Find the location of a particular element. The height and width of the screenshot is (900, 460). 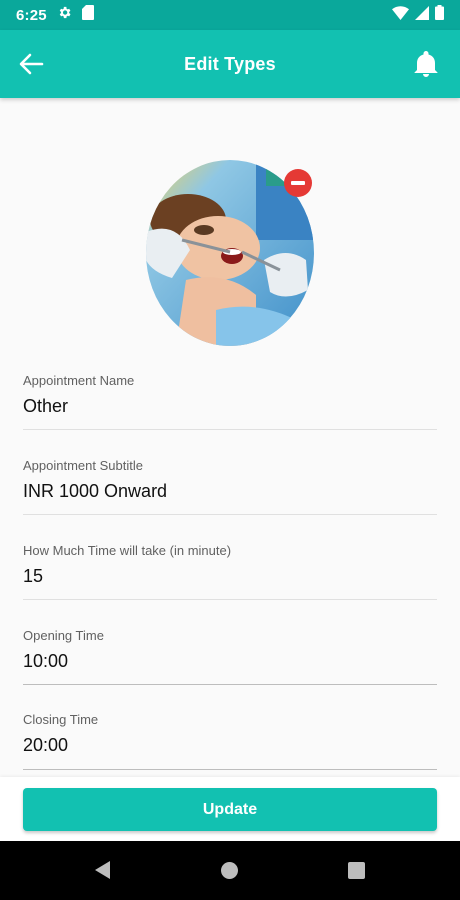

page-title: Edit Types is located at coordinates (230, 63).